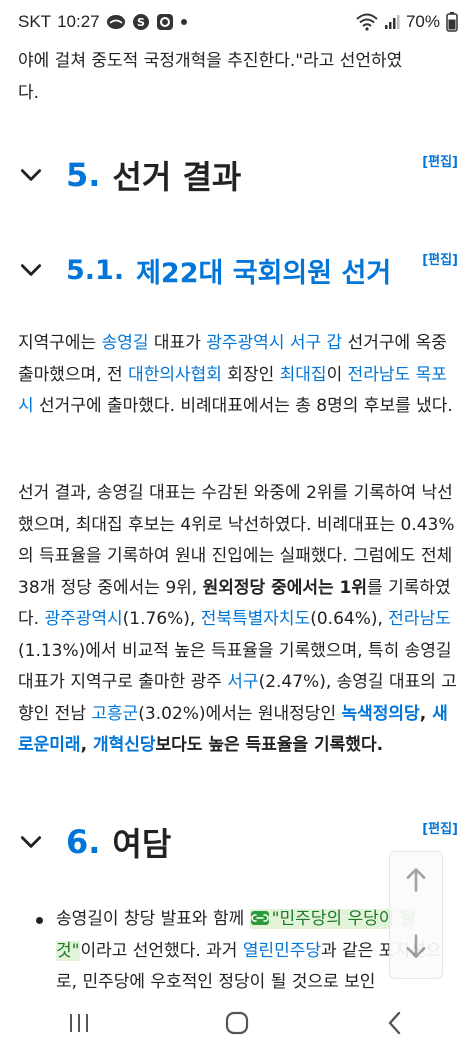 The height and width of the screenshot is (1053, 474). What do you see at coordinates (184, 22) in the screenshot?
I see `notification-dot-icon` at bounding box center [184, 22].